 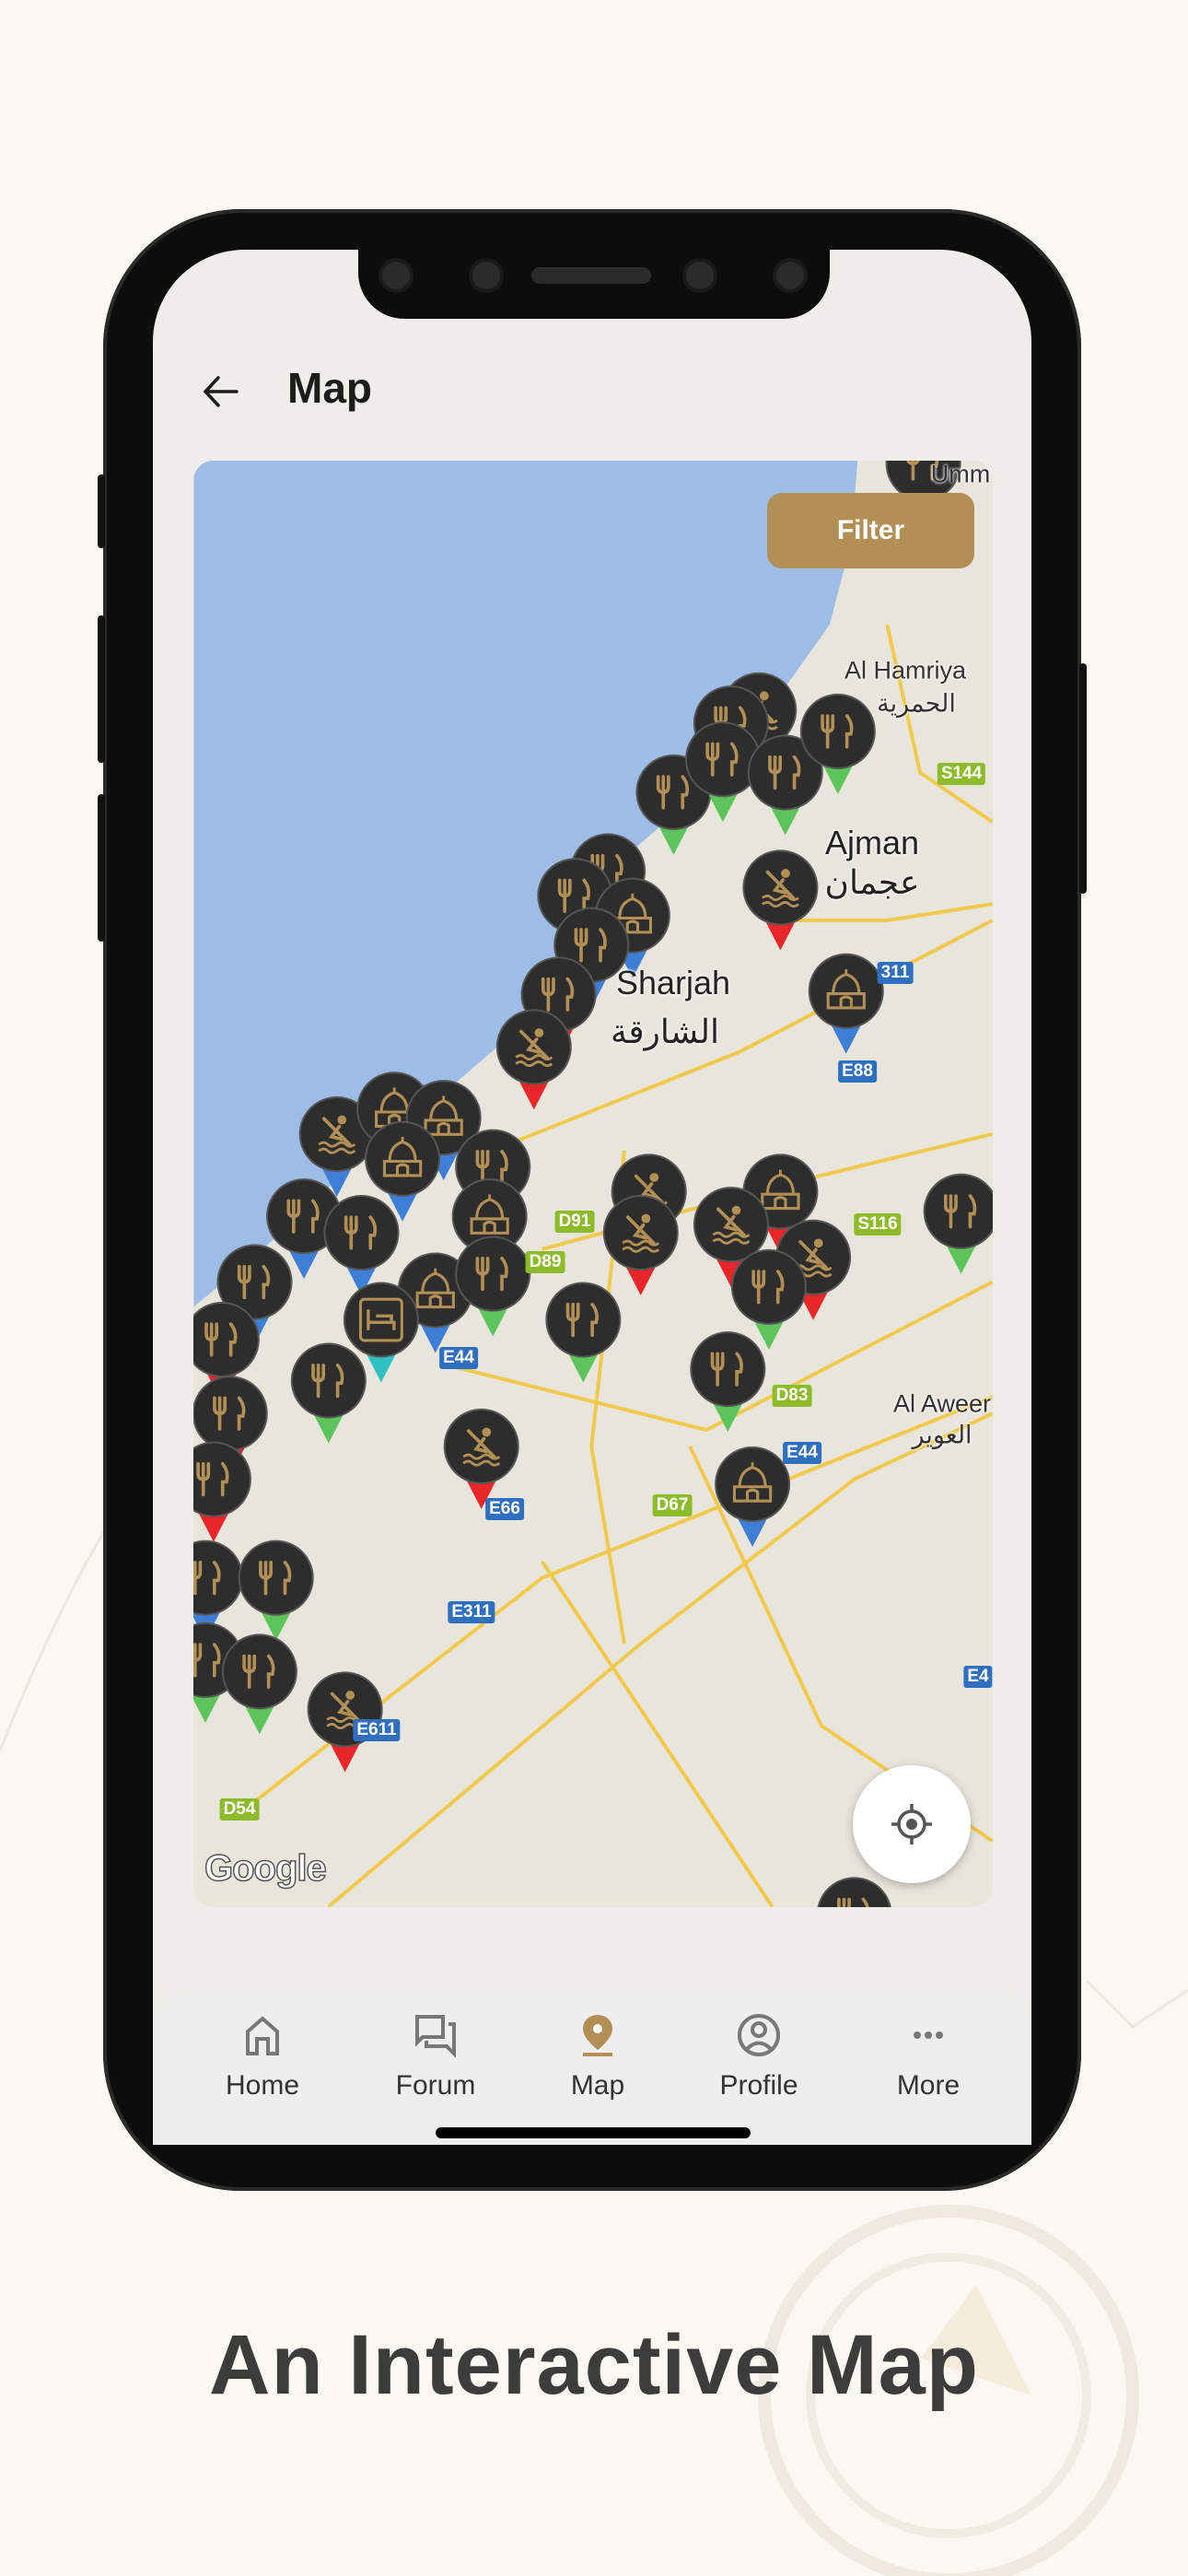 I want to click on road-shield: D54, so click(x=239, y=1809).